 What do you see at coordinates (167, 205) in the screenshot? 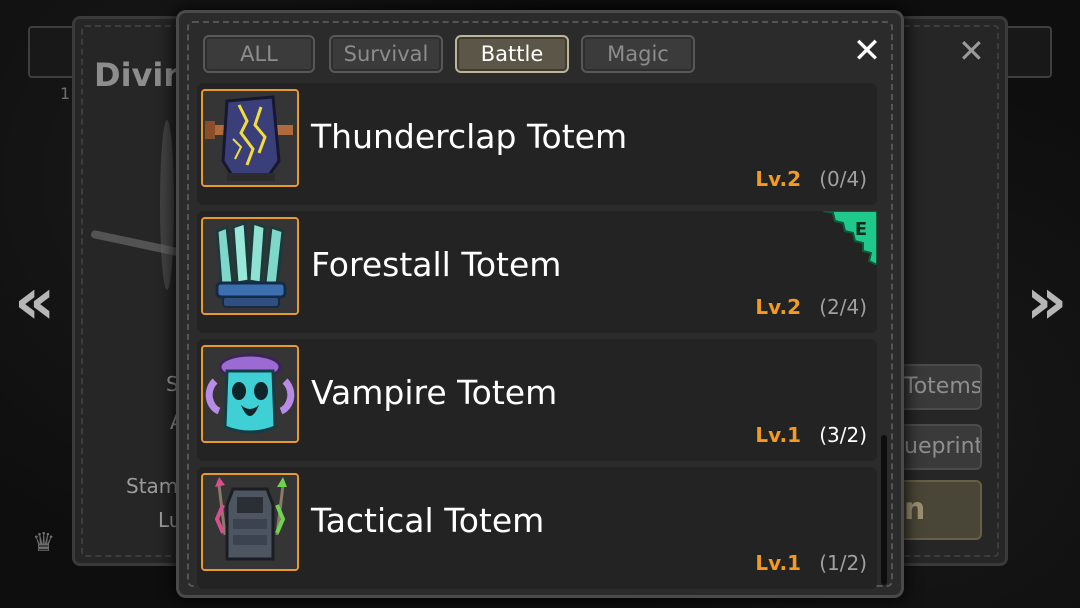
I see `background-sword-blade` at bounding box center [167, 205].